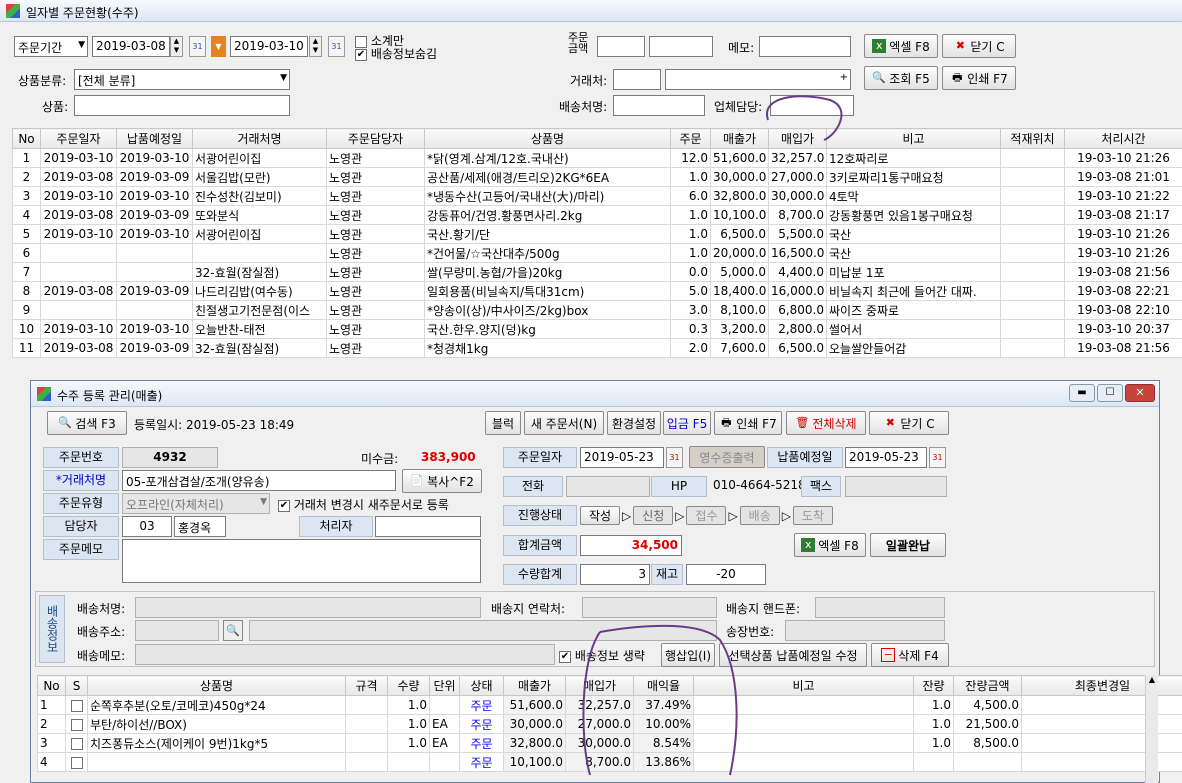 This screenshot has height=783, width=1182. Describe the element at coordinates (681, 46) in the screenshot. I see `amount-to-input` at that location.